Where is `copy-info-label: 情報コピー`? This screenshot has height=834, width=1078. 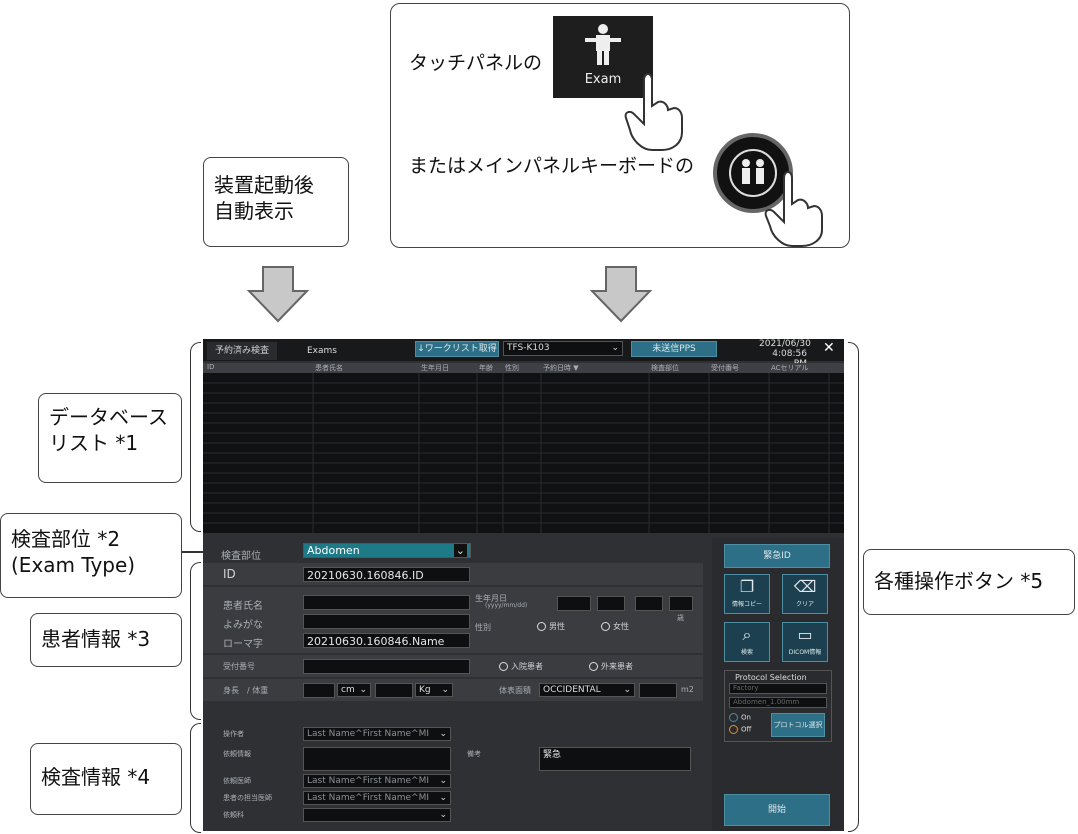 copy-info-label: 情報コピー is located at coordinates (746, 604).